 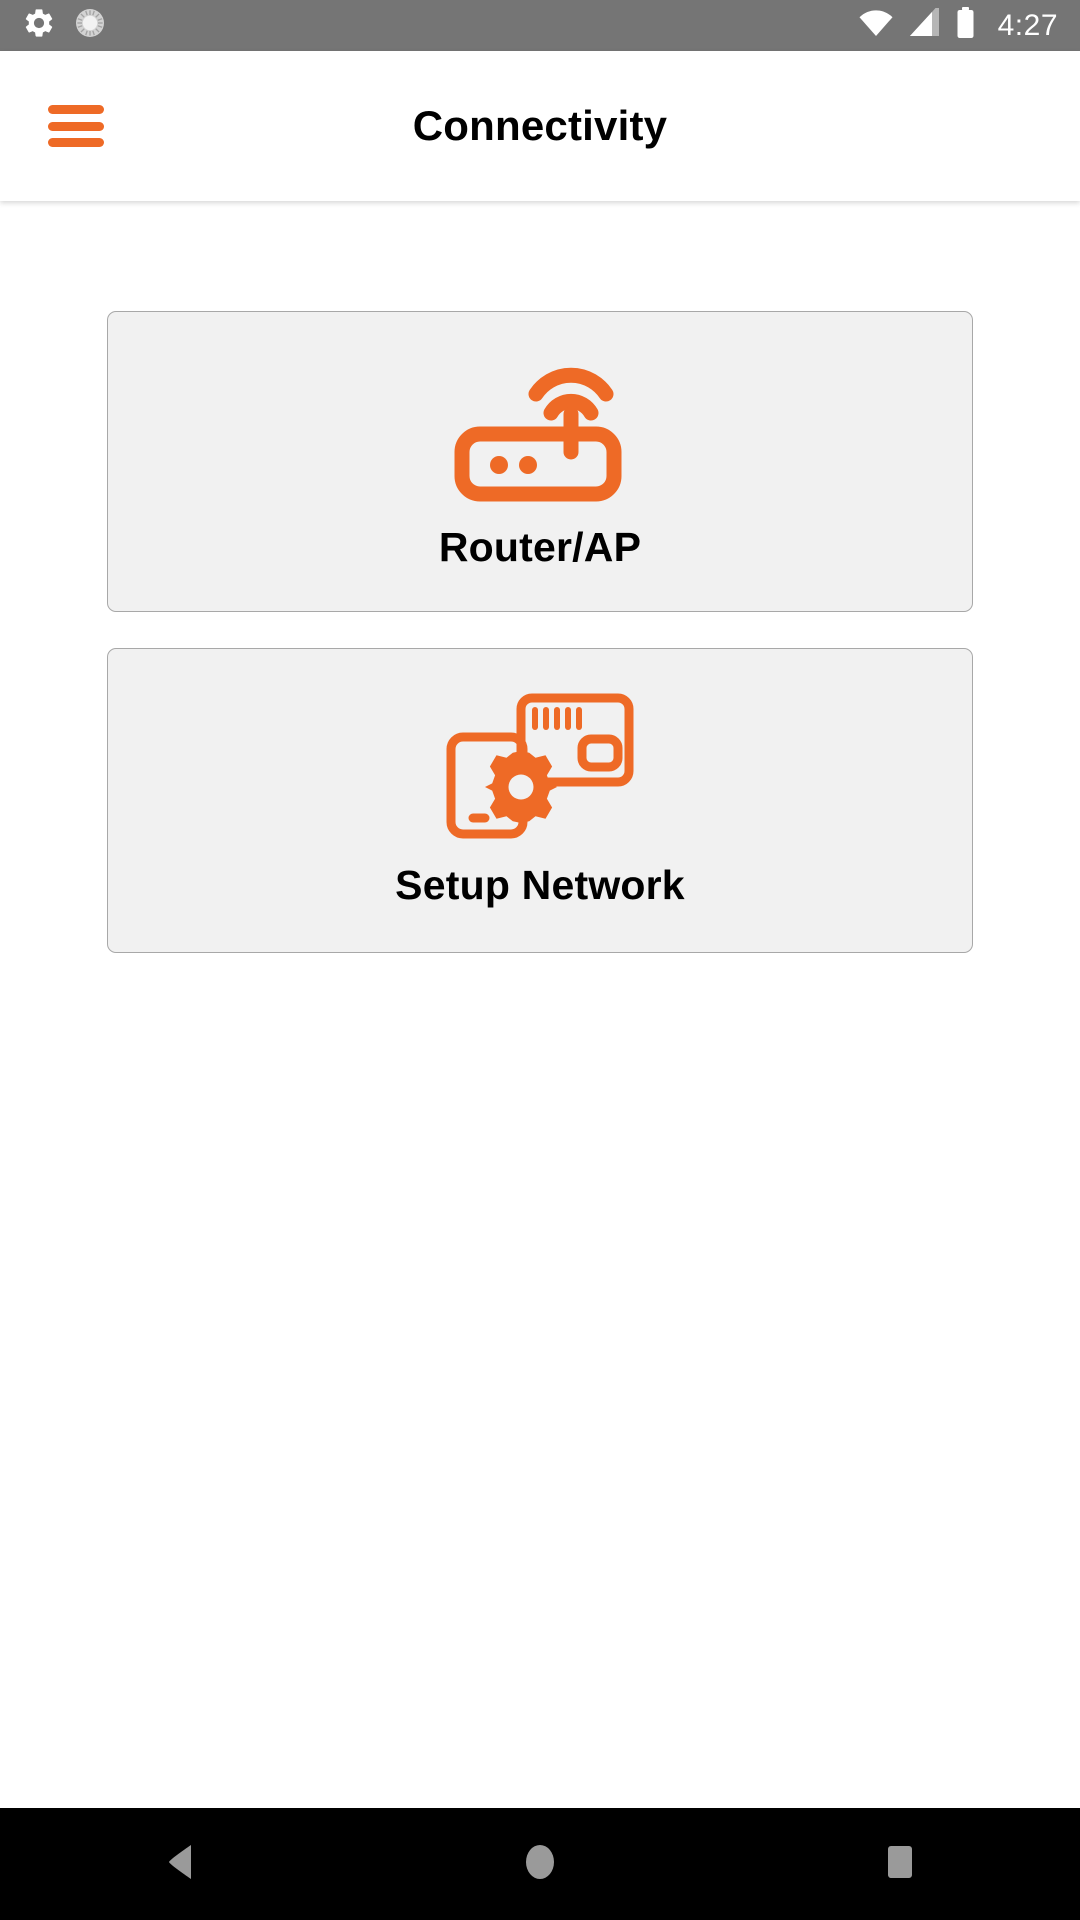 I want to click on system-navigation-bar, so click(x=540, y=1864).